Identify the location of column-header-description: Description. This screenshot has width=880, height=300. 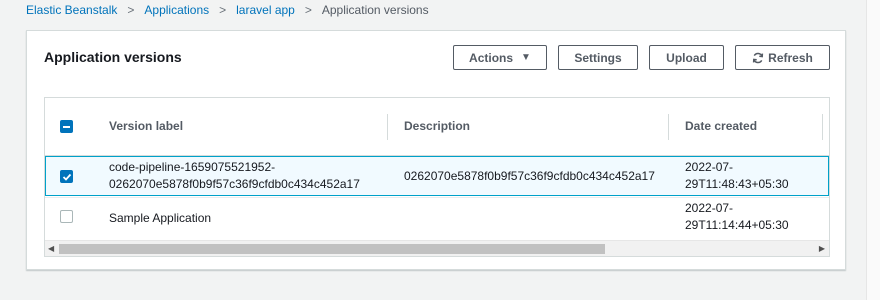
(437, 126).